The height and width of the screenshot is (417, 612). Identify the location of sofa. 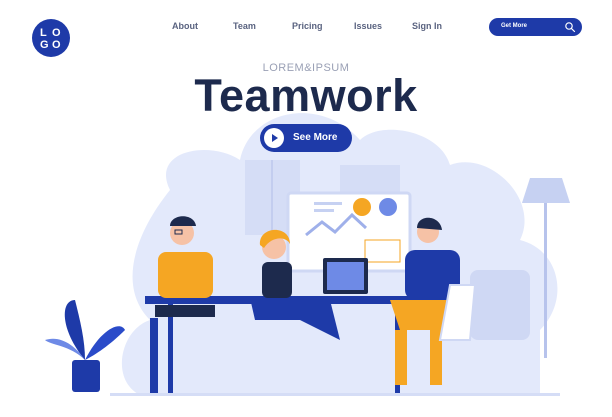
(500, 305).